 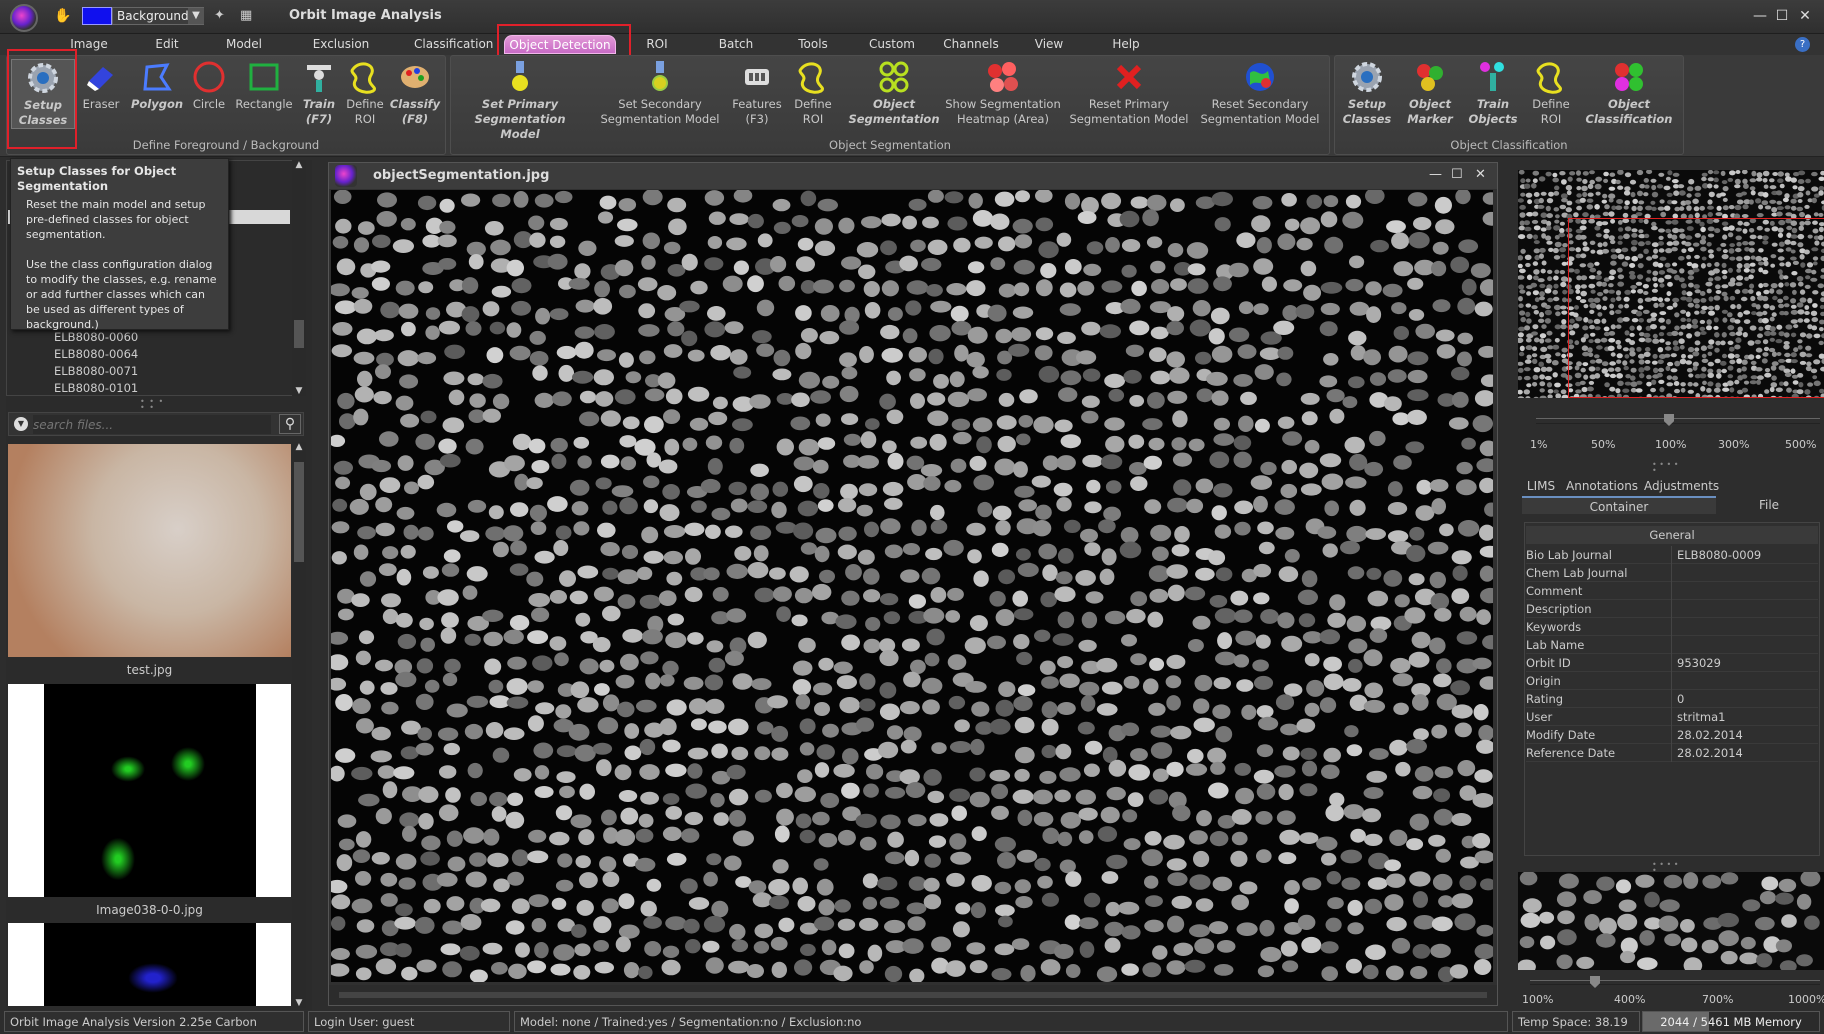 What do you see at coordinates (149, 964) in the screenshot?
I see `thumbnail-third` at bounding box center [149, 964].